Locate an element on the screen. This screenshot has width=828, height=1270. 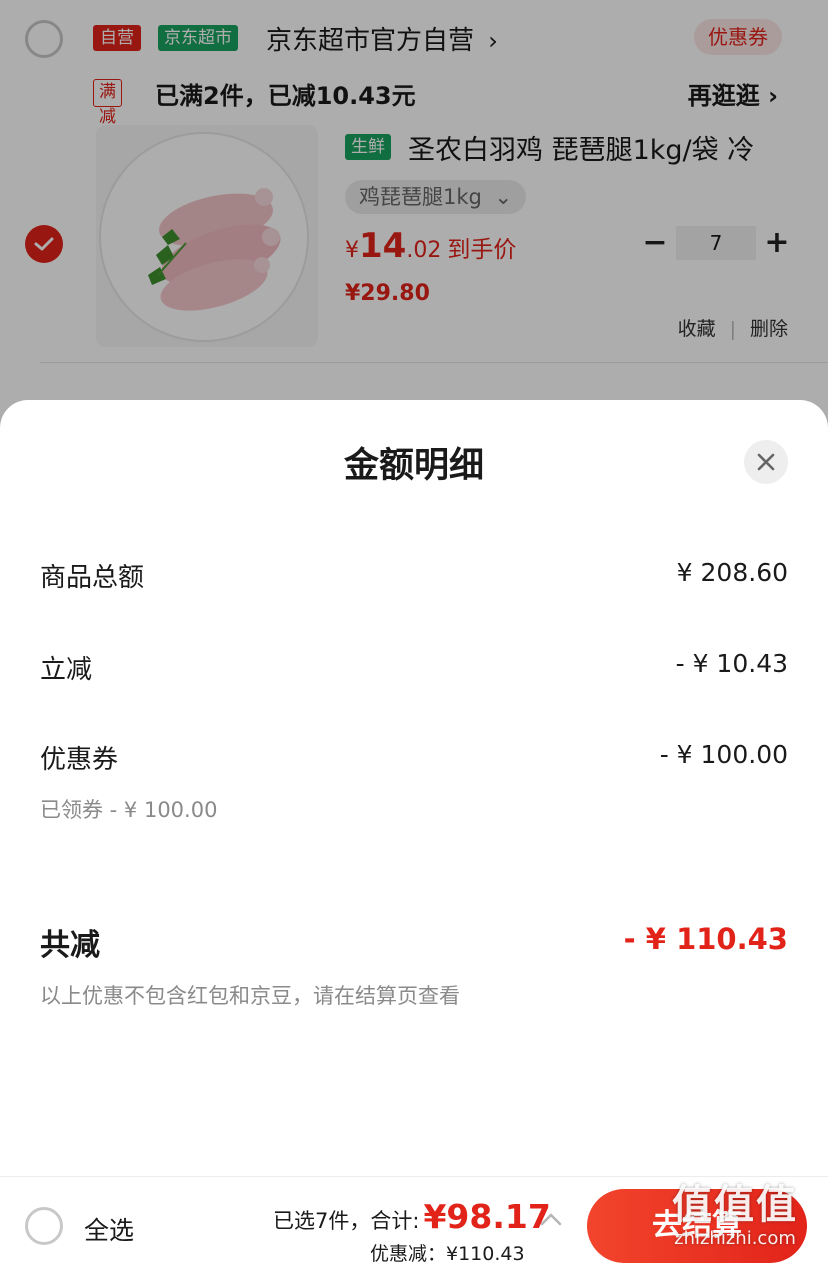
subtotal-value: ¥ 208.60 is located at coordinates (732, 572).